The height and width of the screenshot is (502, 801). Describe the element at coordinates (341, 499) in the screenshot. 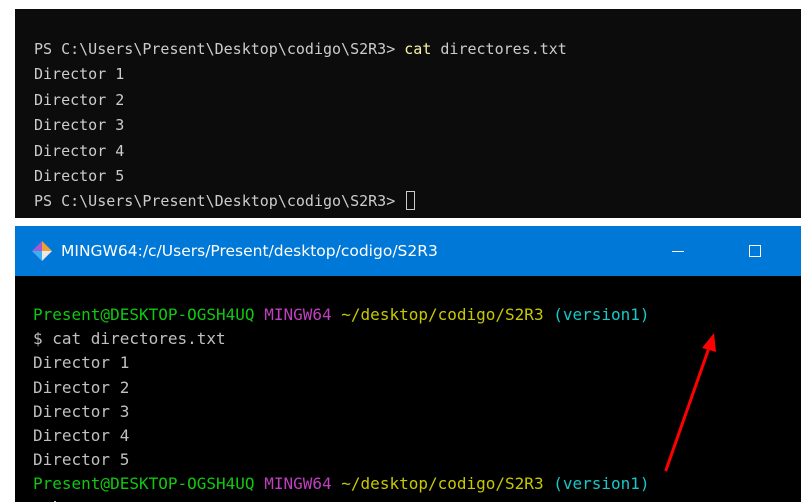

I see `bash-input-line: $` at that location.